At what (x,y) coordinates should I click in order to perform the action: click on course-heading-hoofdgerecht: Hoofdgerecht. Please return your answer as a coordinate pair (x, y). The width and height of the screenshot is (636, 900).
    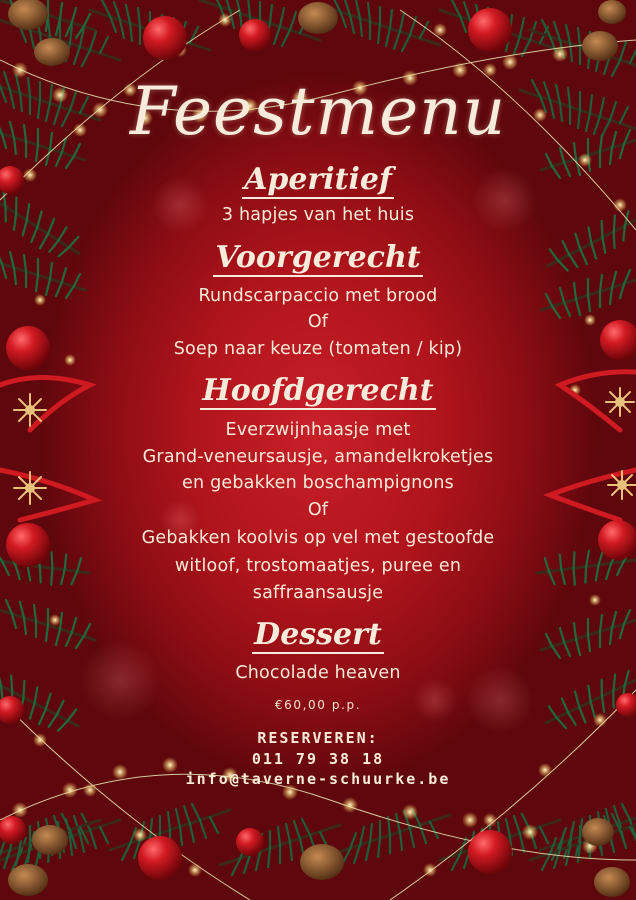
    Looking at the image, I should click on (318, 391).